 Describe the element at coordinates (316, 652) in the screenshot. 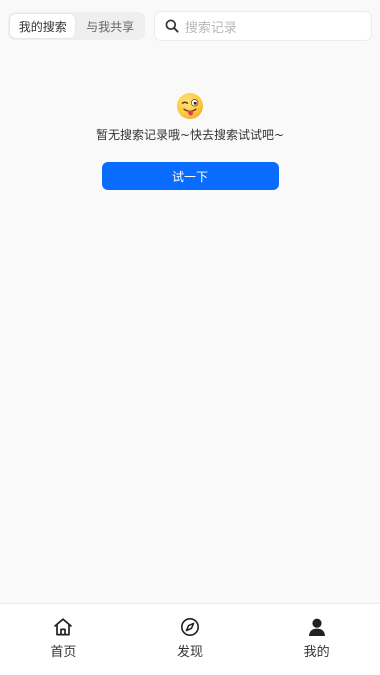

I see `nav-label-profile: 我的` at that location.